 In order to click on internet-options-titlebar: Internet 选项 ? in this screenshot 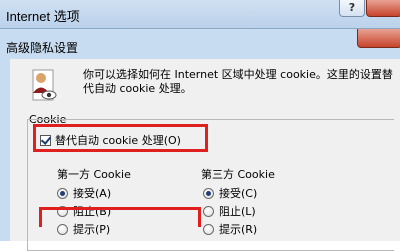, I will do `click(200, 15)`.